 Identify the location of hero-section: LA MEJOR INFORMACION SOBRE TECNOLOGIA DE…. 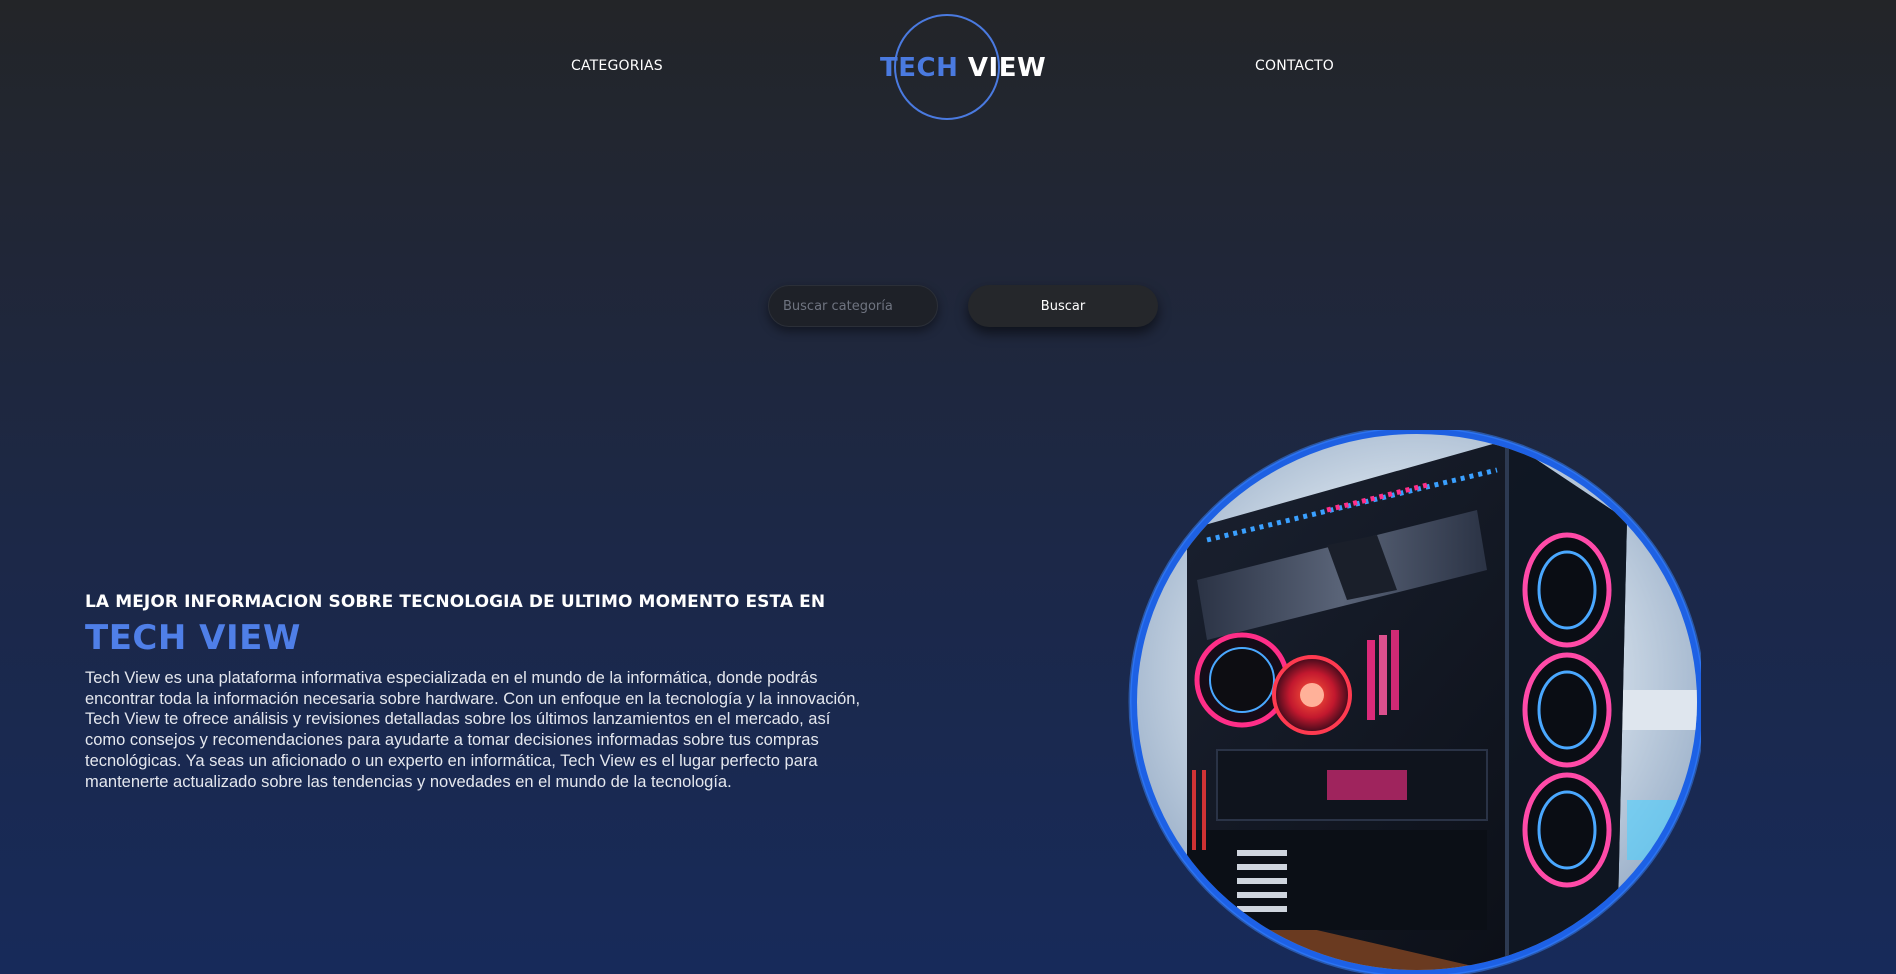
(475, 692).